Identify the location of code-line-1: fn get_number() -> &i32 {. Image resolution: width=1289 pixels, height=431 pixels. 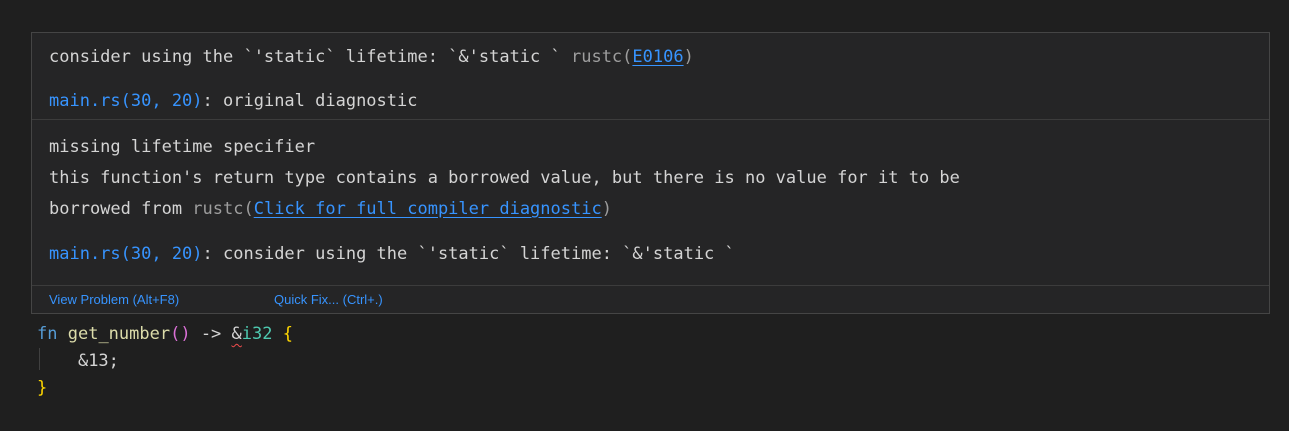
(165, 334).